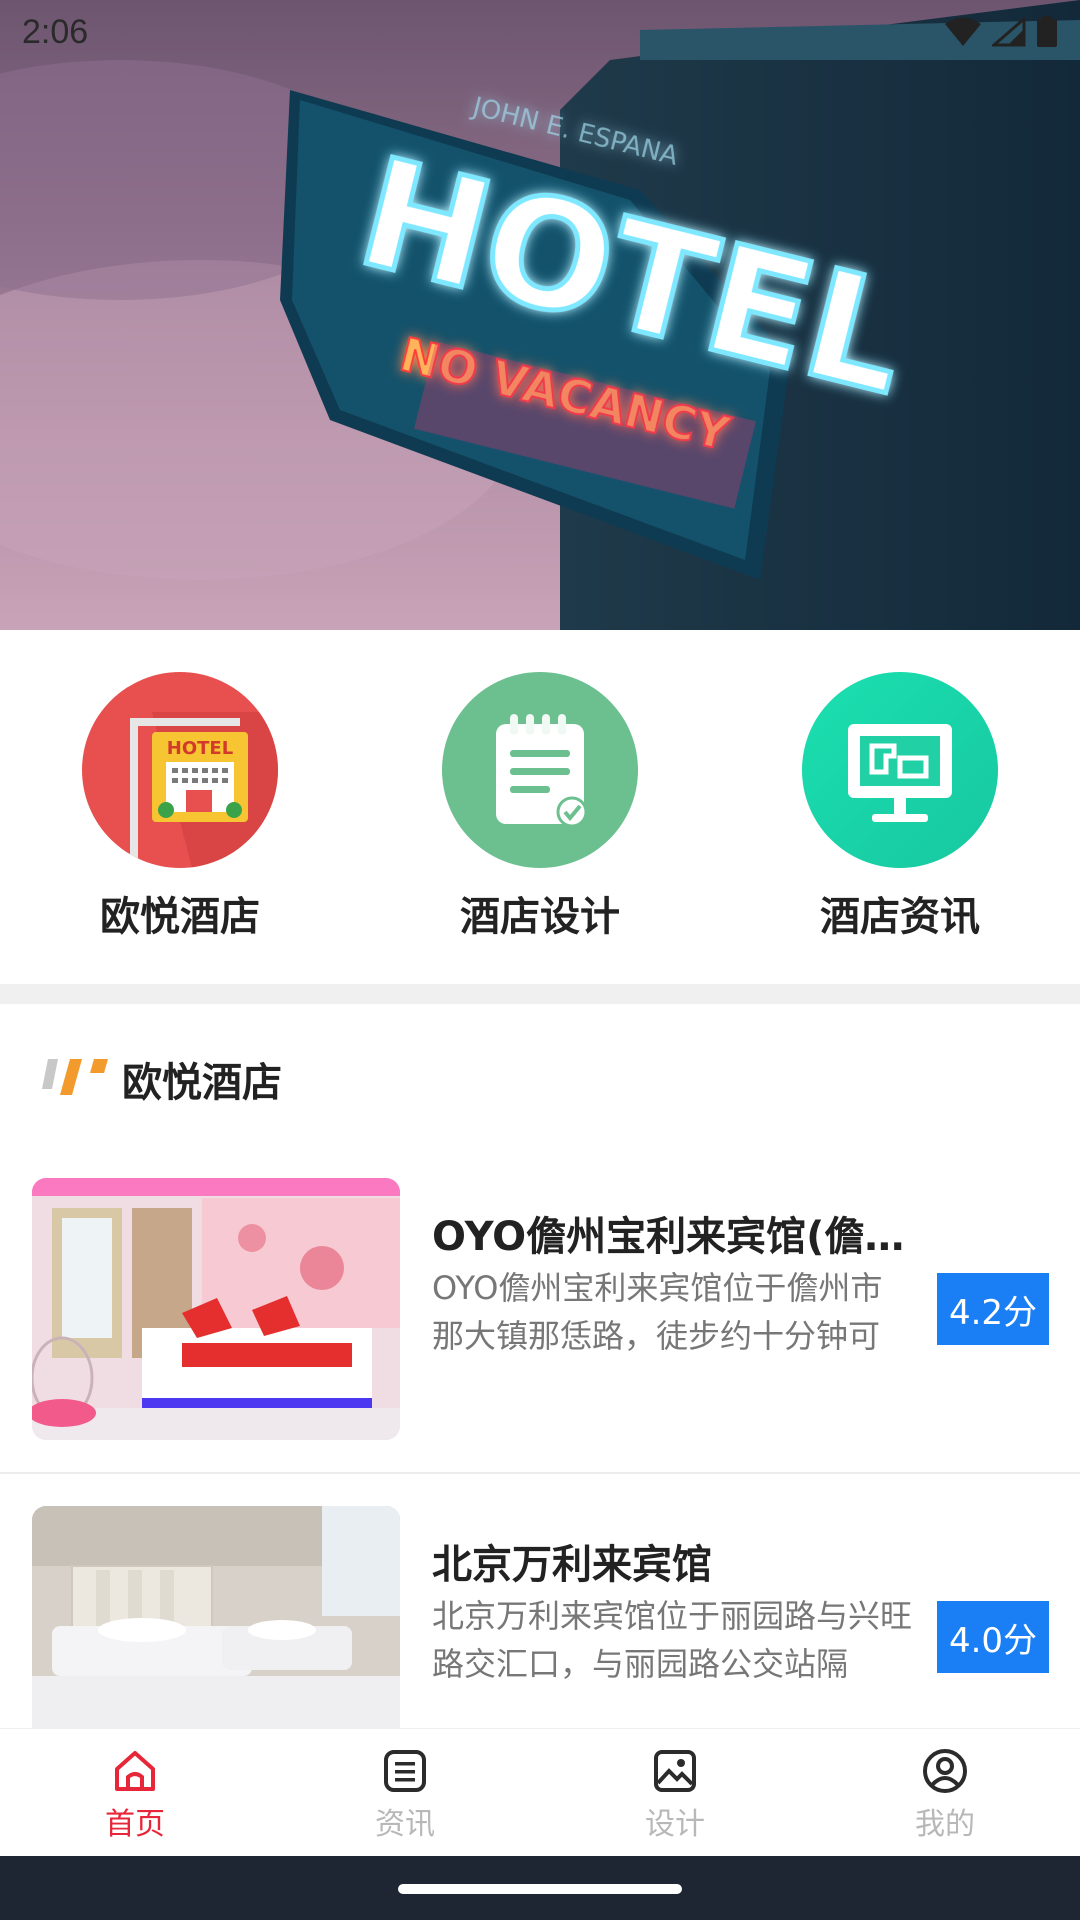 This screenshot has width=1080, height=1920. What do you see at coordinates (405, 1771) in the screenshot?
I see `news-icon` at bounding box center [405, 1771].